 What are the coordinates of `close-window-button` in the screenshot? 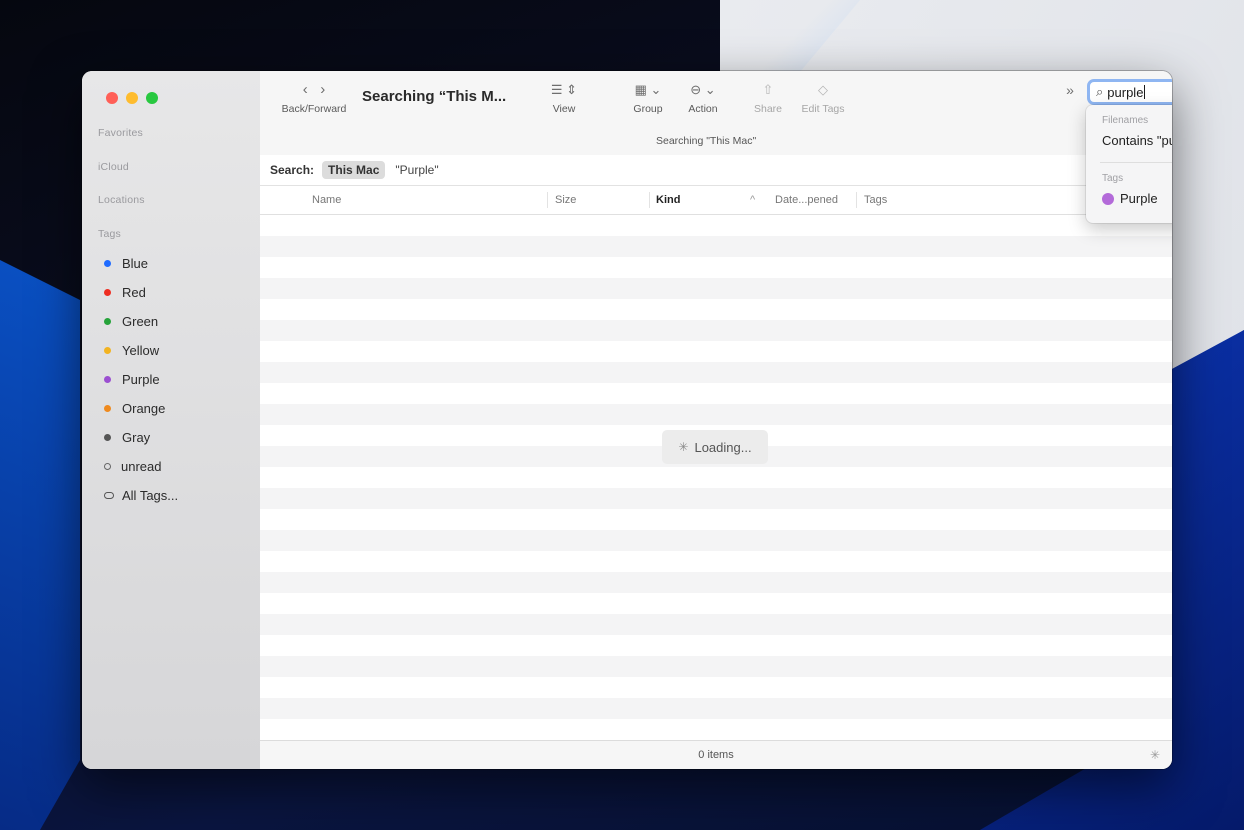 It's located at (112, 98).